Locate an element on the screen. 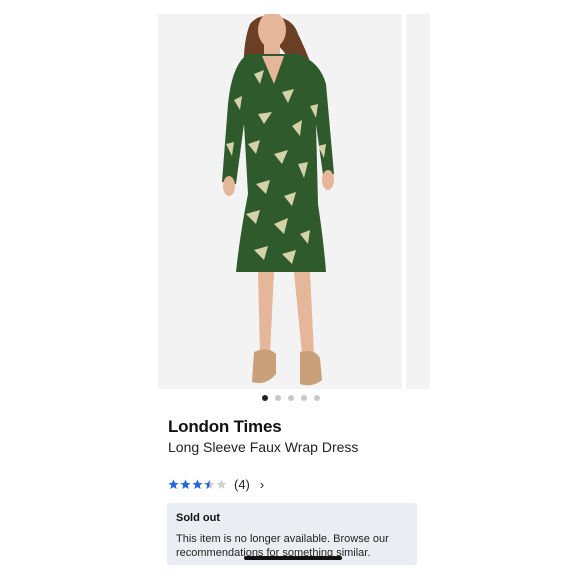 The image size is (580, 580). product-photo-next is located at coordinates (418, 201).